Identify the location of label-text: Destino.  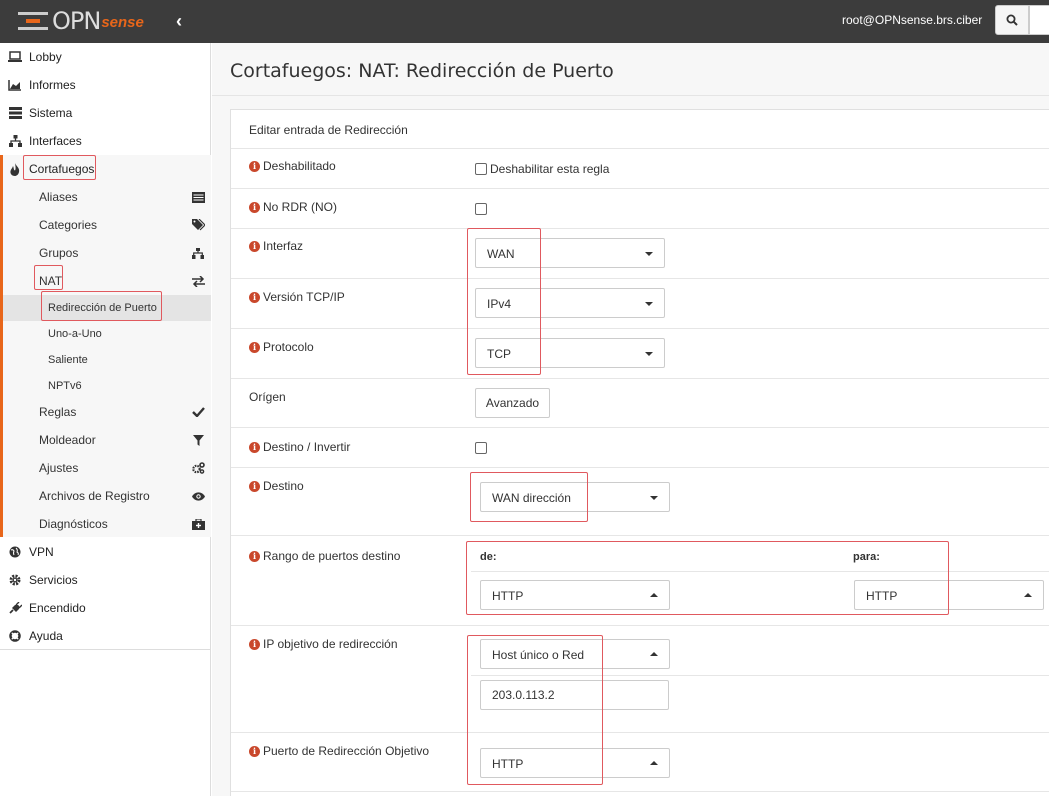
(283, 486).